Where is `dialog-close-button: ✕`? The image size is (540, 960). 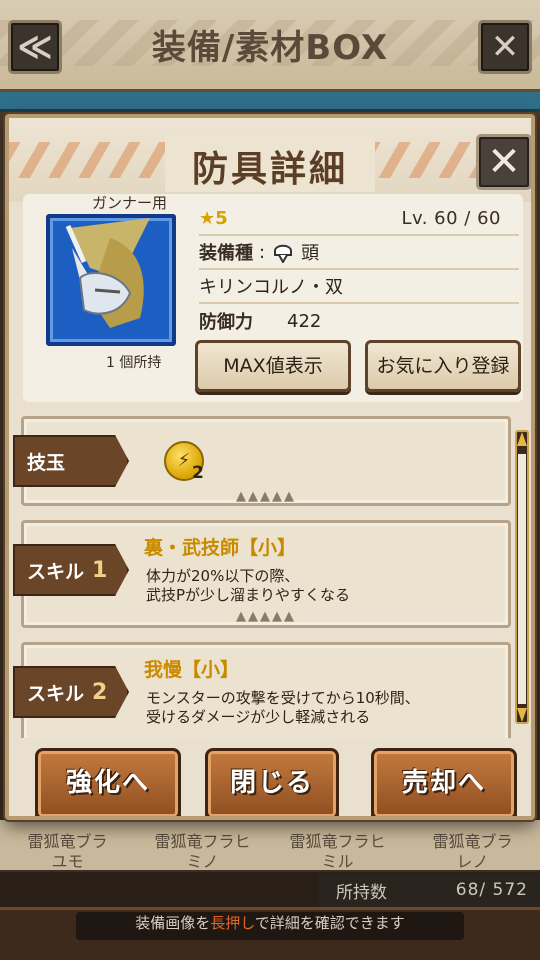
dialog-close-button: ✕ is located at coordinates (503, 162).